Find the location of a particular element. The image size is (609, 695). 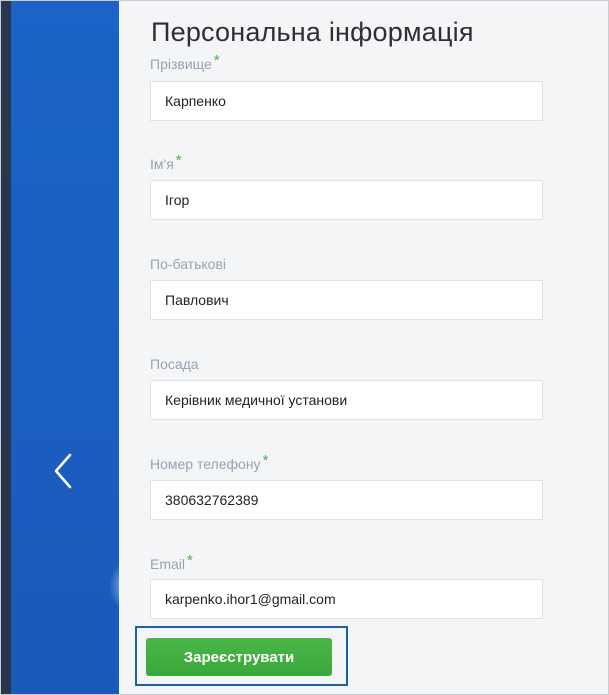

phone-label-text: Номер телефону is located at coordinates (205, 464).